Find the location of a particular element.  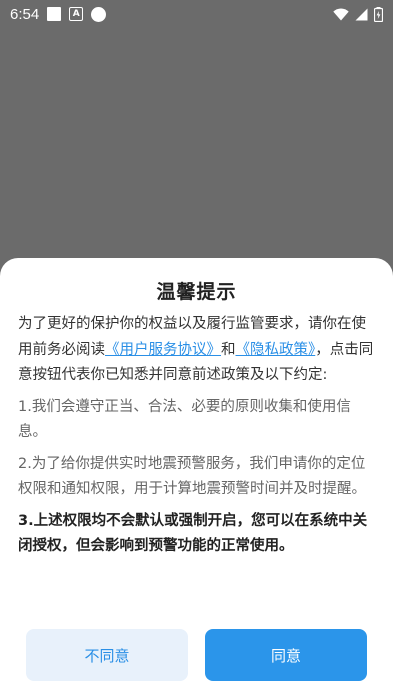

status-time: 6:54 is located at coordinates (25, 14).